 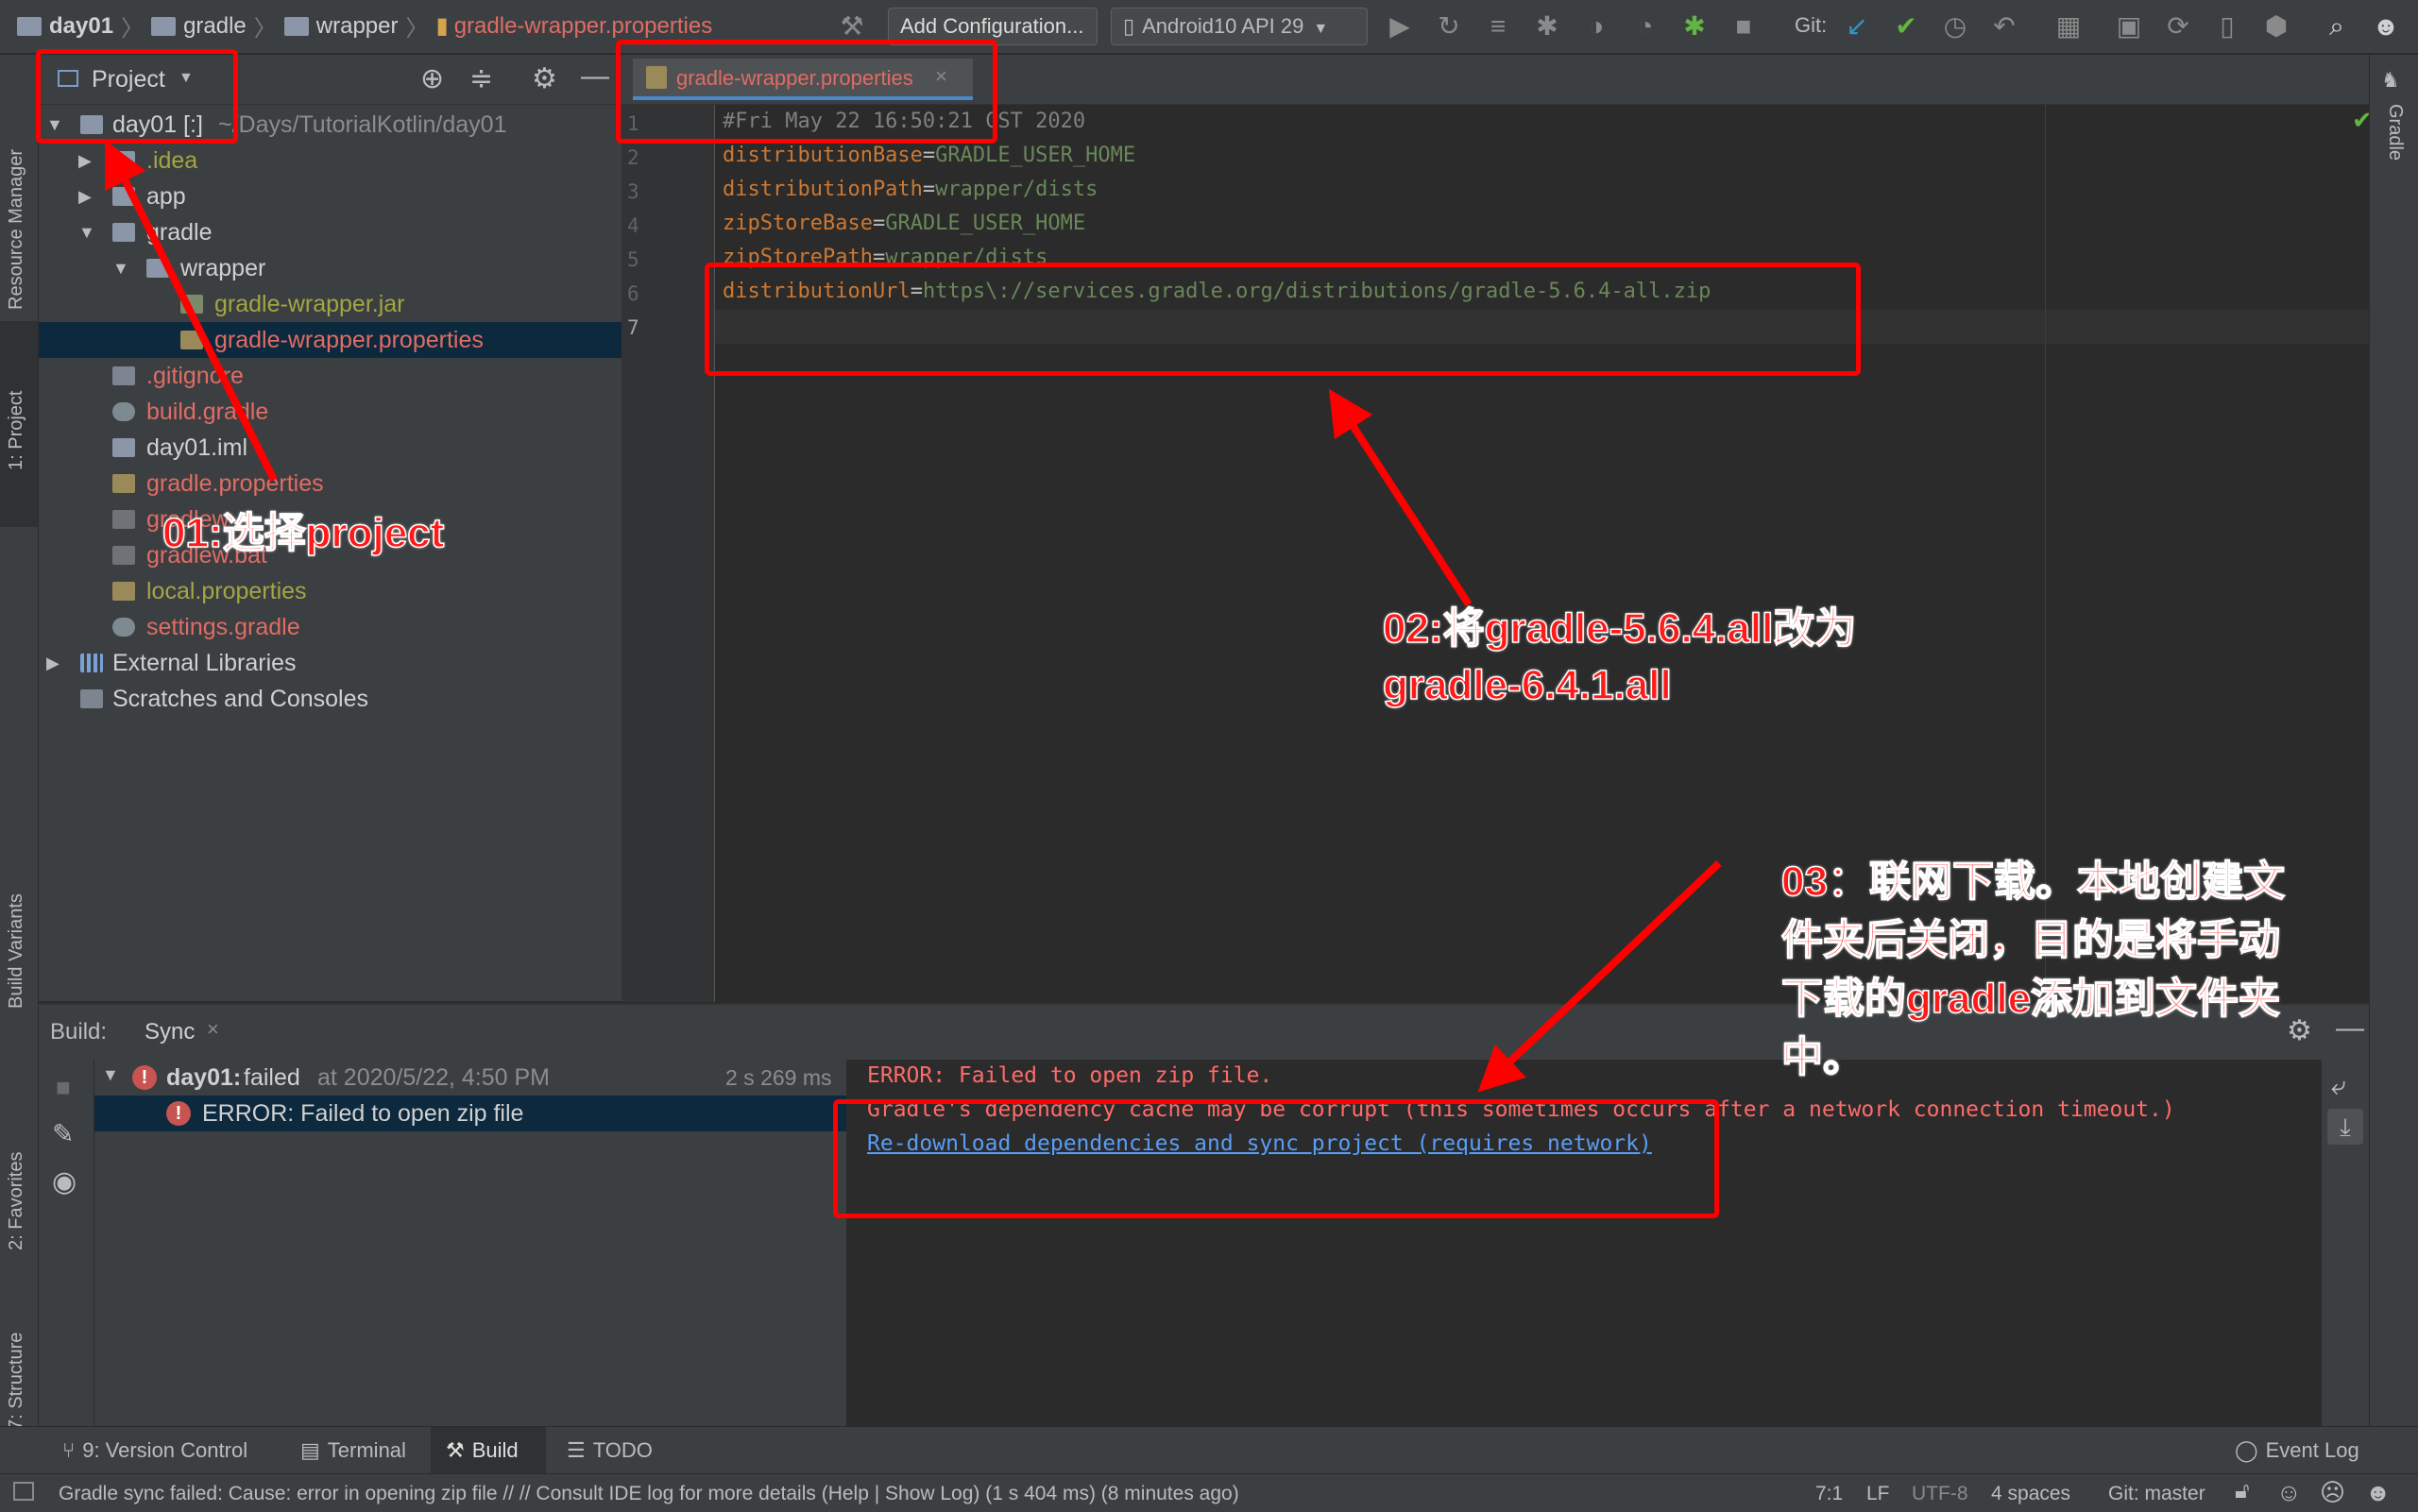 What do you see at coordinates (2033, 882) in the screenshot?
I see `annotation-note-3-line-1: 03：联网下载。本地创建文` at bounding box center [2033, 882].